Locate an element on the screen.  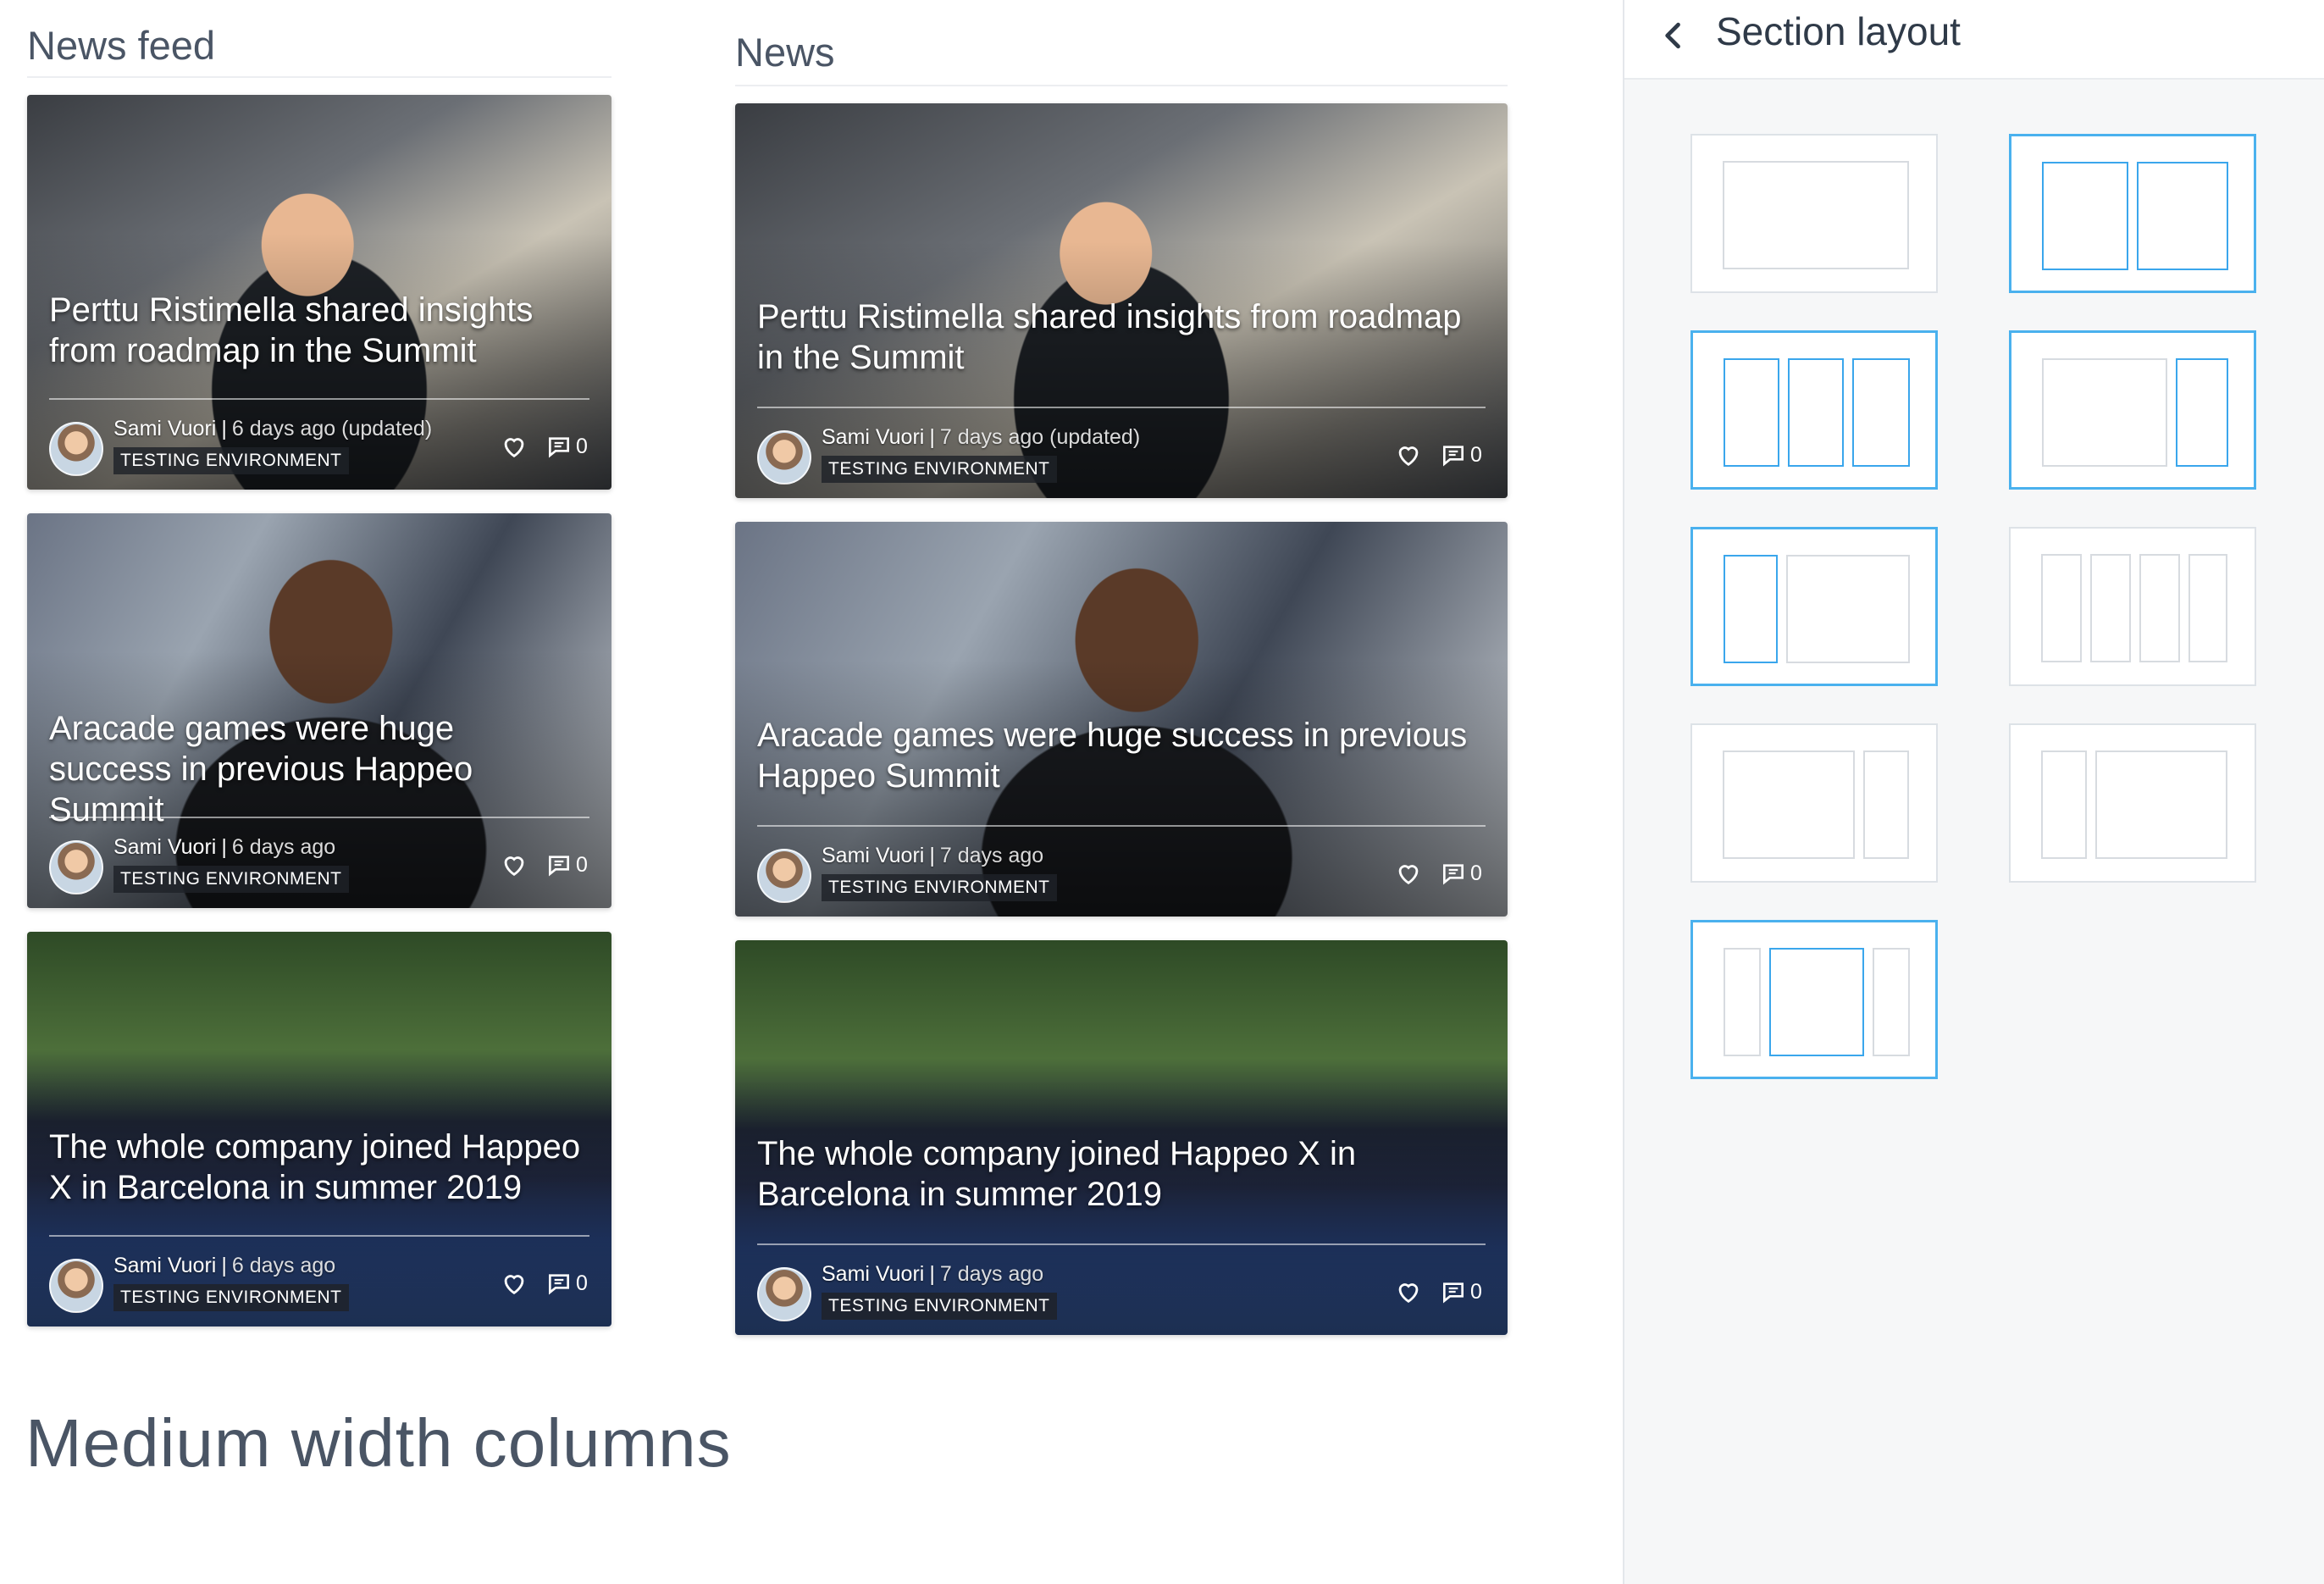
layout-option-one-column is located at coordinates (1814, 213).